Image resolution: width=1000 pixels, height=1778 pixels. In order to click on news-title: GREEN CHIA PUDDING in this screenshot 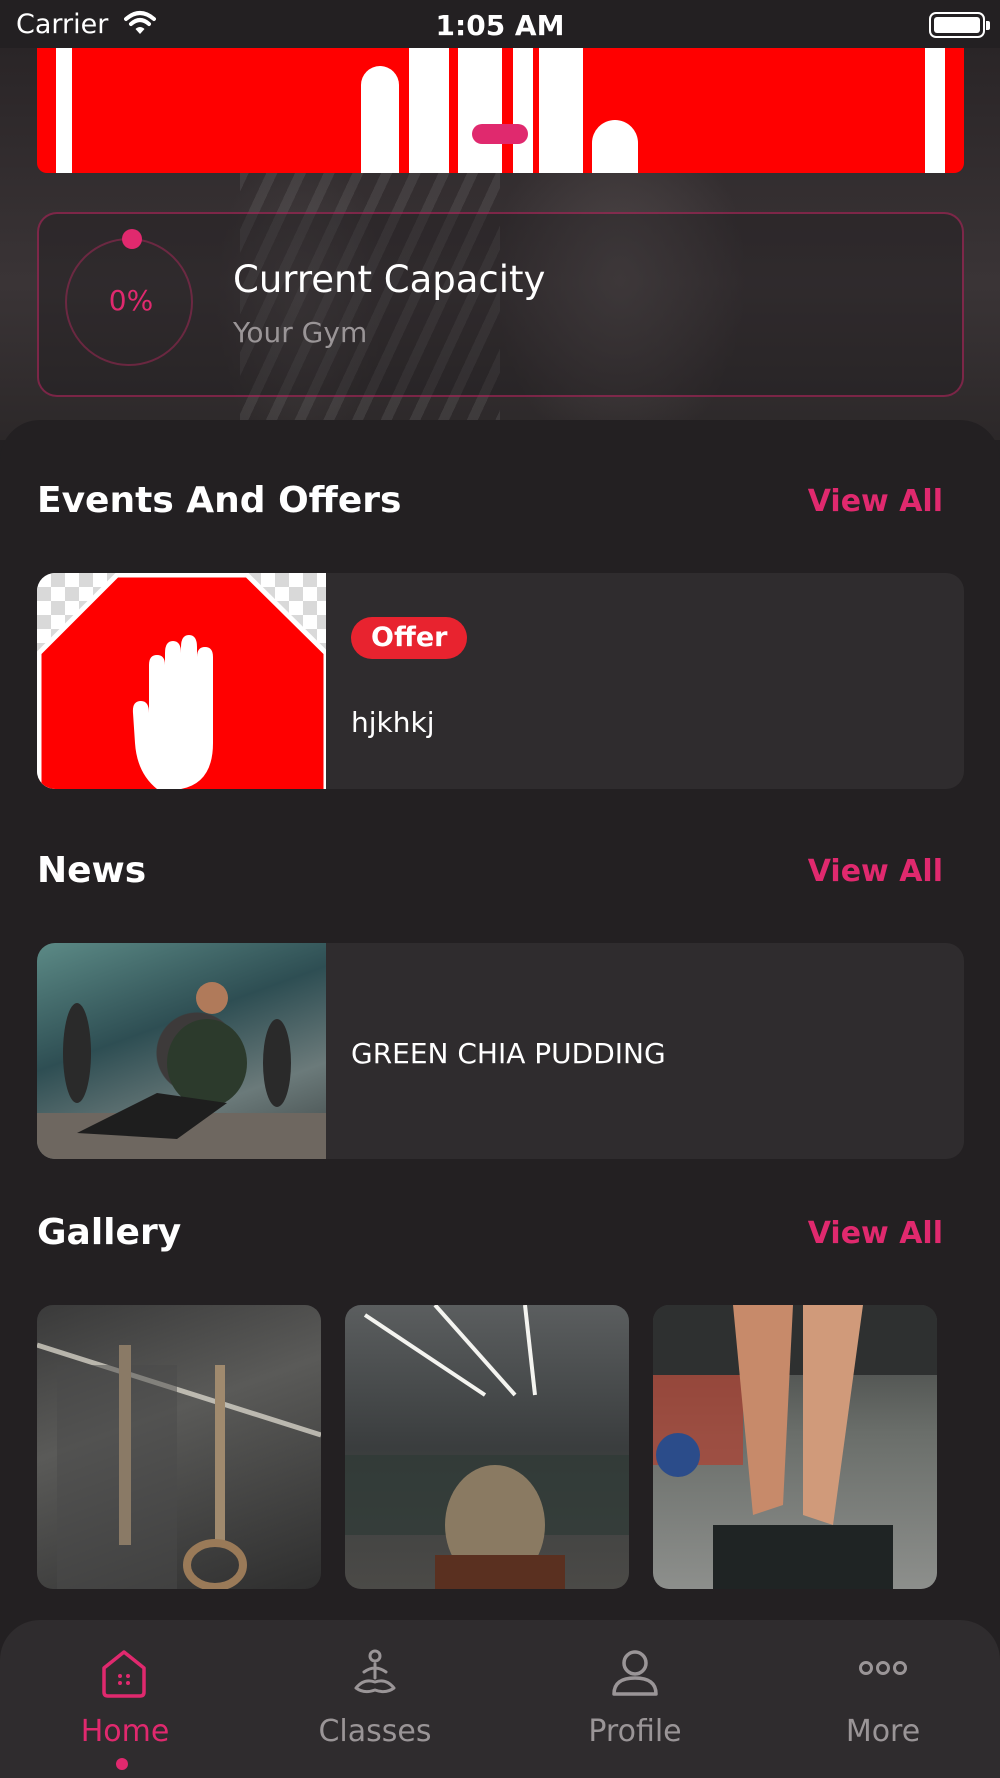, I will do `click(508, 1053)`.